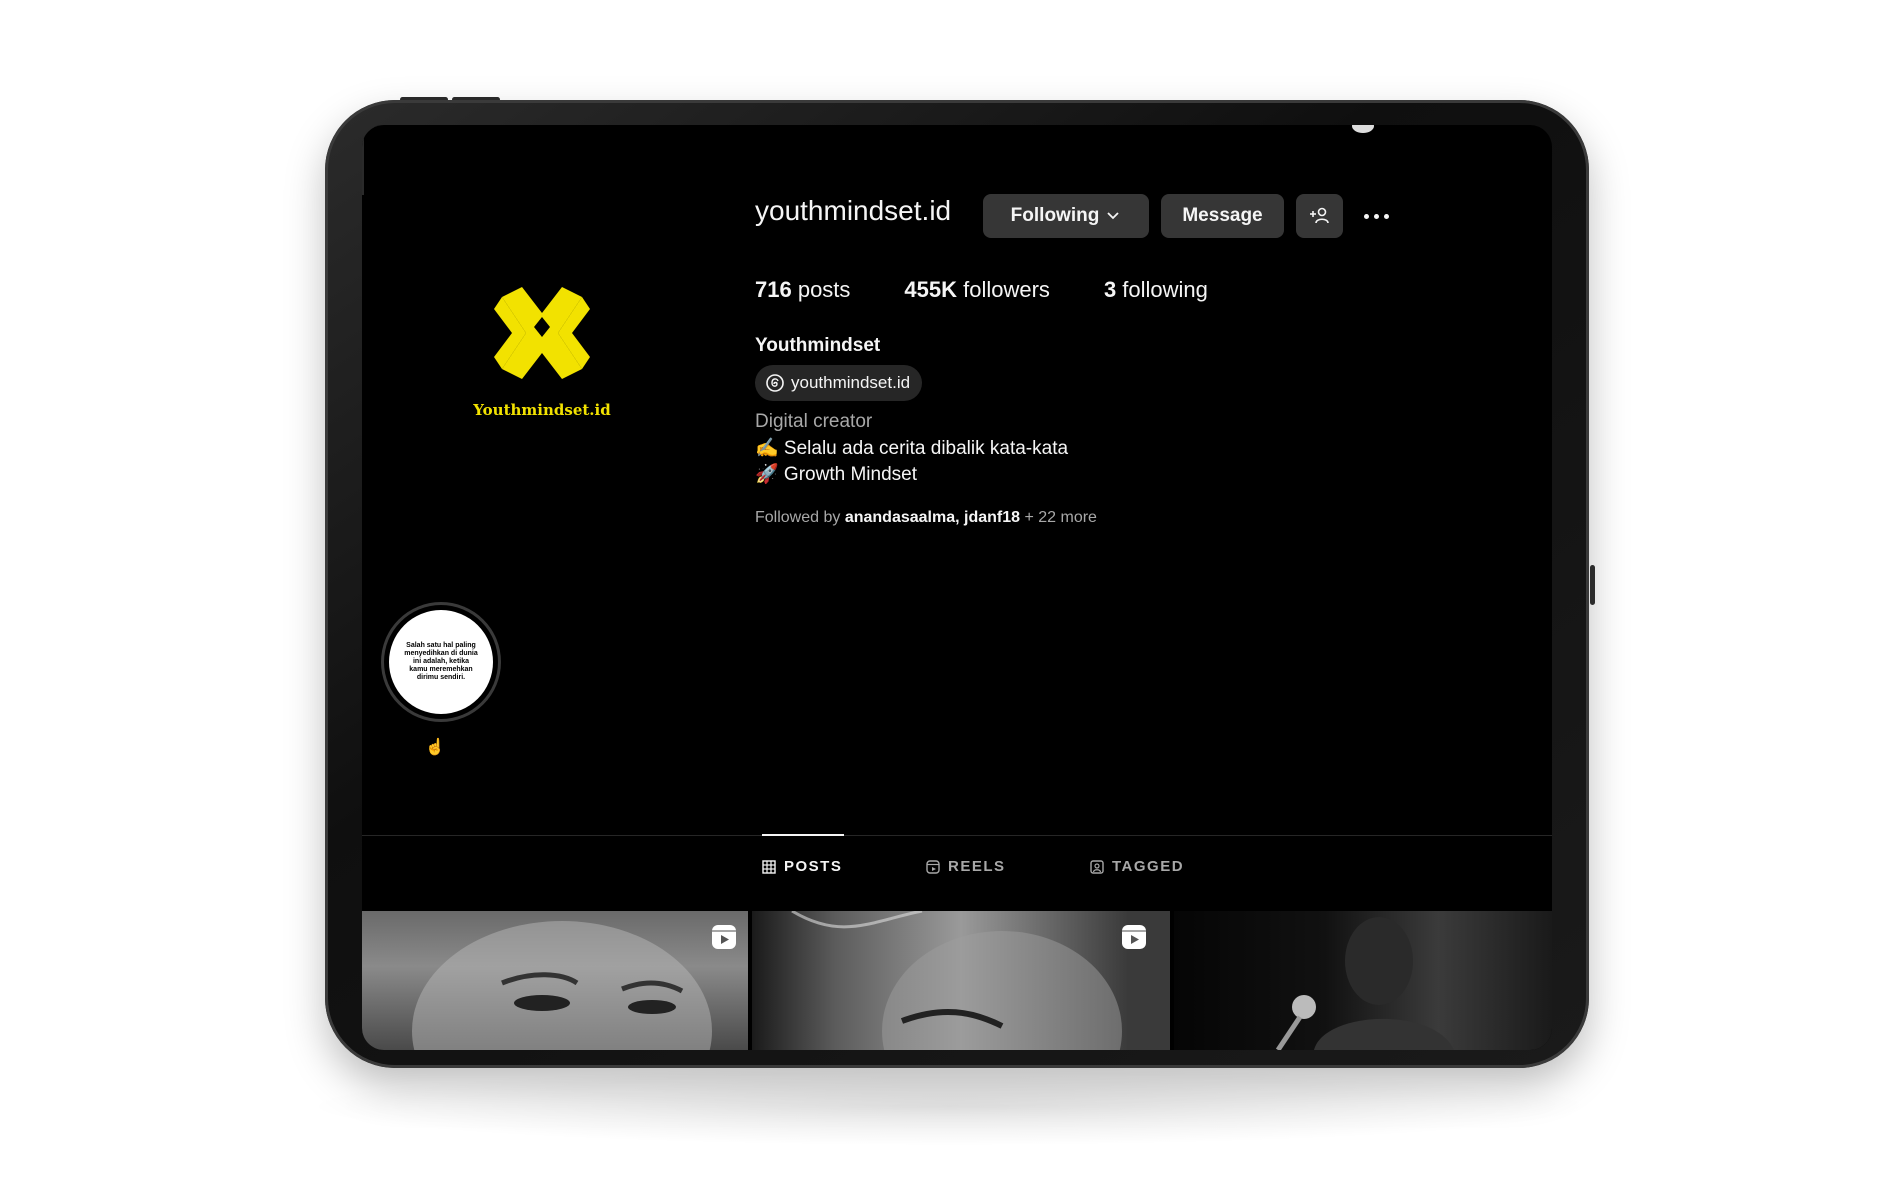 The width and height of the screenshot is (1896, 1186). I want to click on profile-category: Digital creator, so click(814, 421).